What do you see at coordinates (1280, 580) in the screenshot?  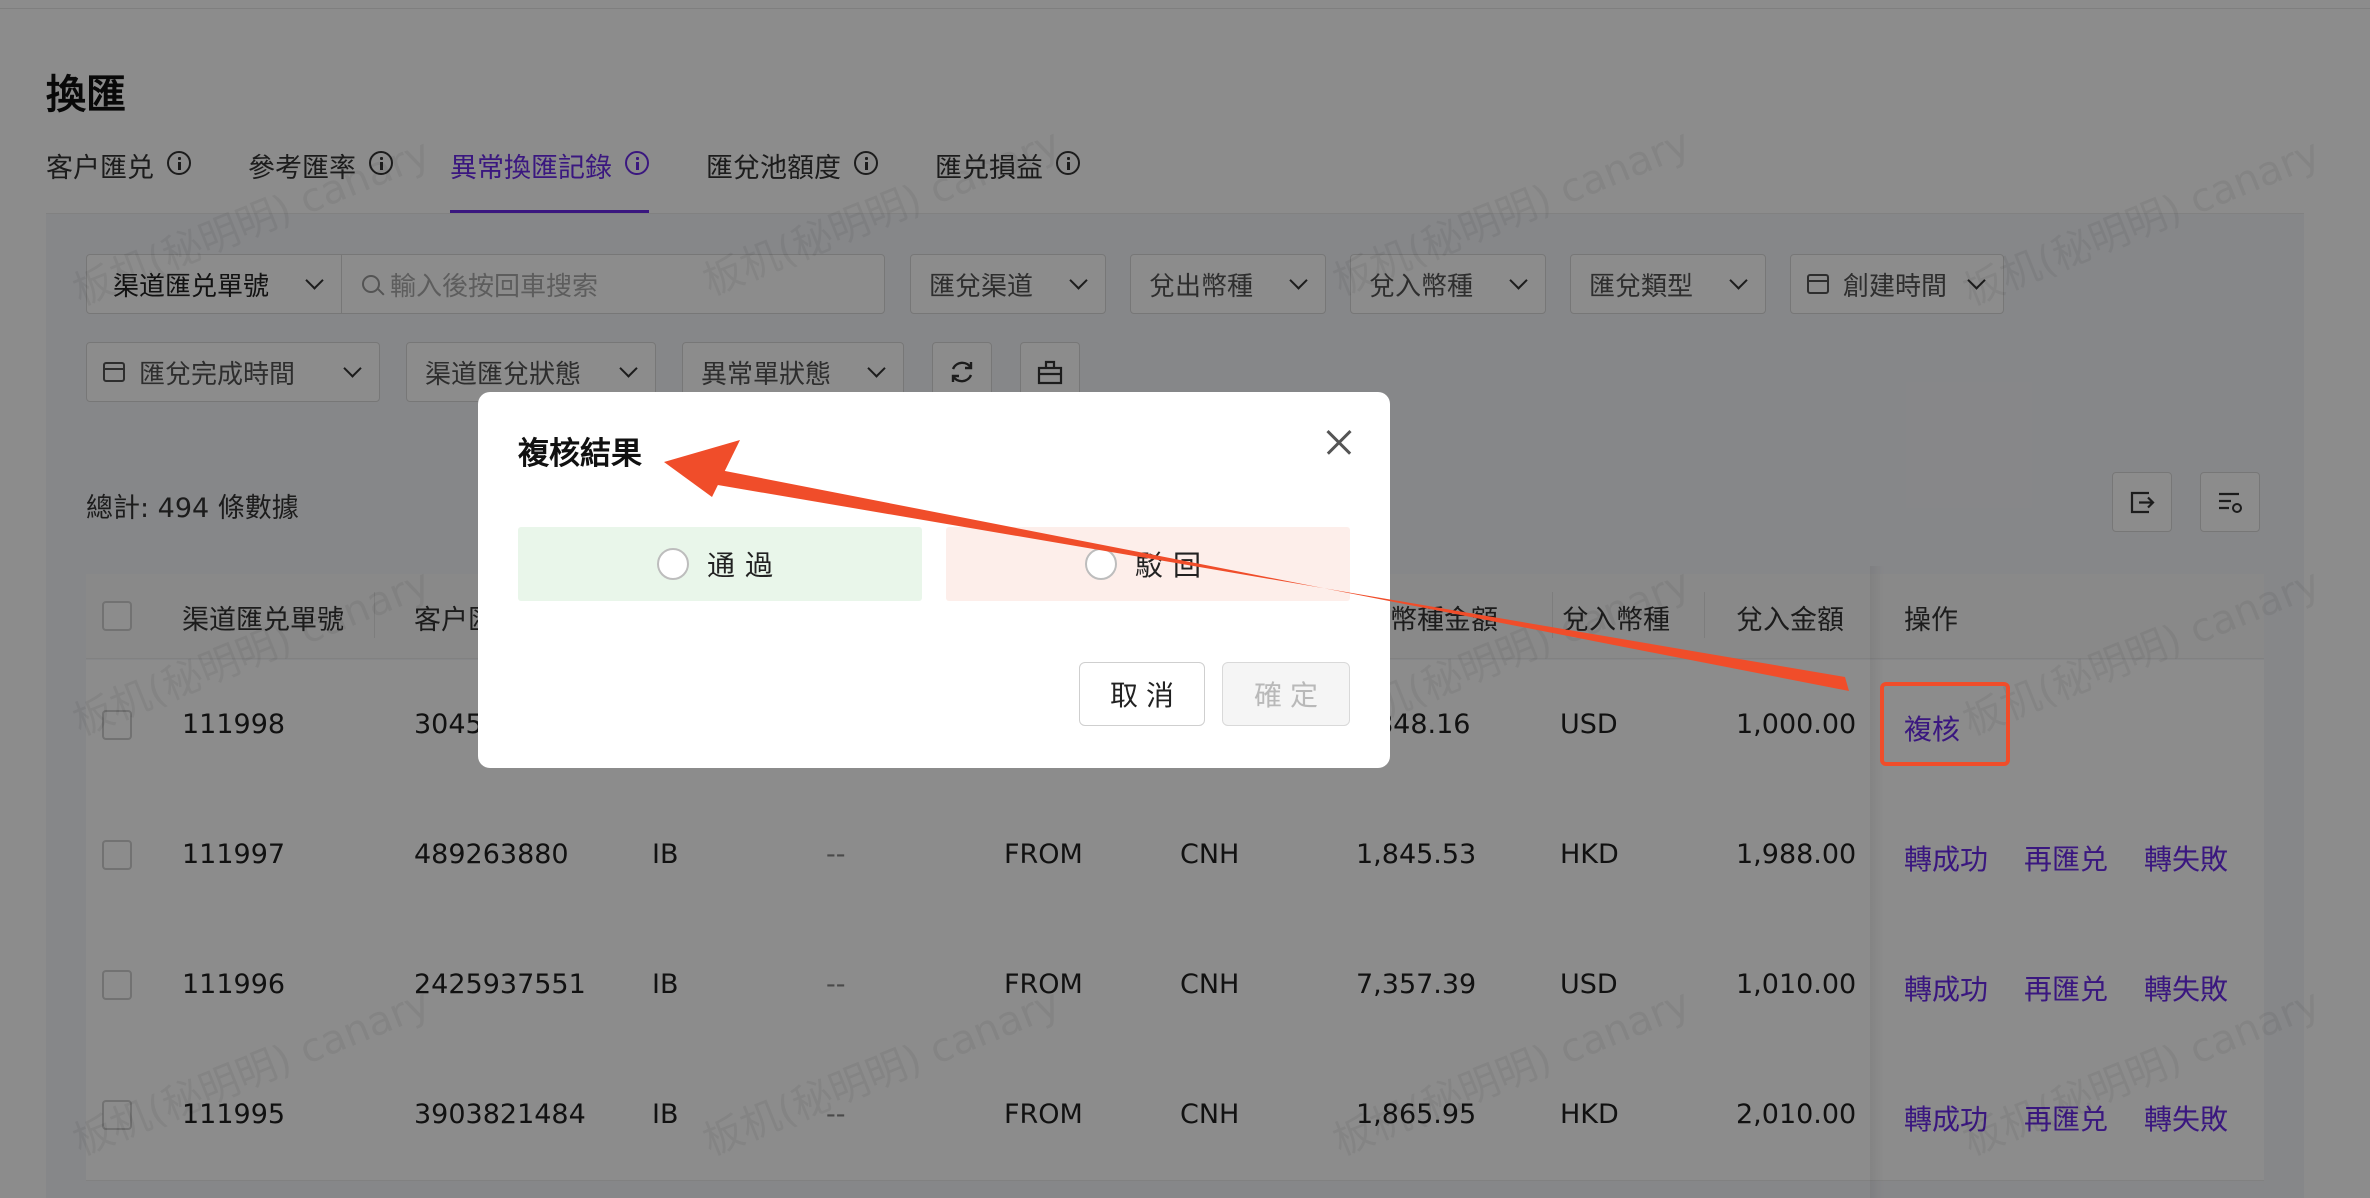 I see `arrow-shaft` at bounding box center [1280, 580].